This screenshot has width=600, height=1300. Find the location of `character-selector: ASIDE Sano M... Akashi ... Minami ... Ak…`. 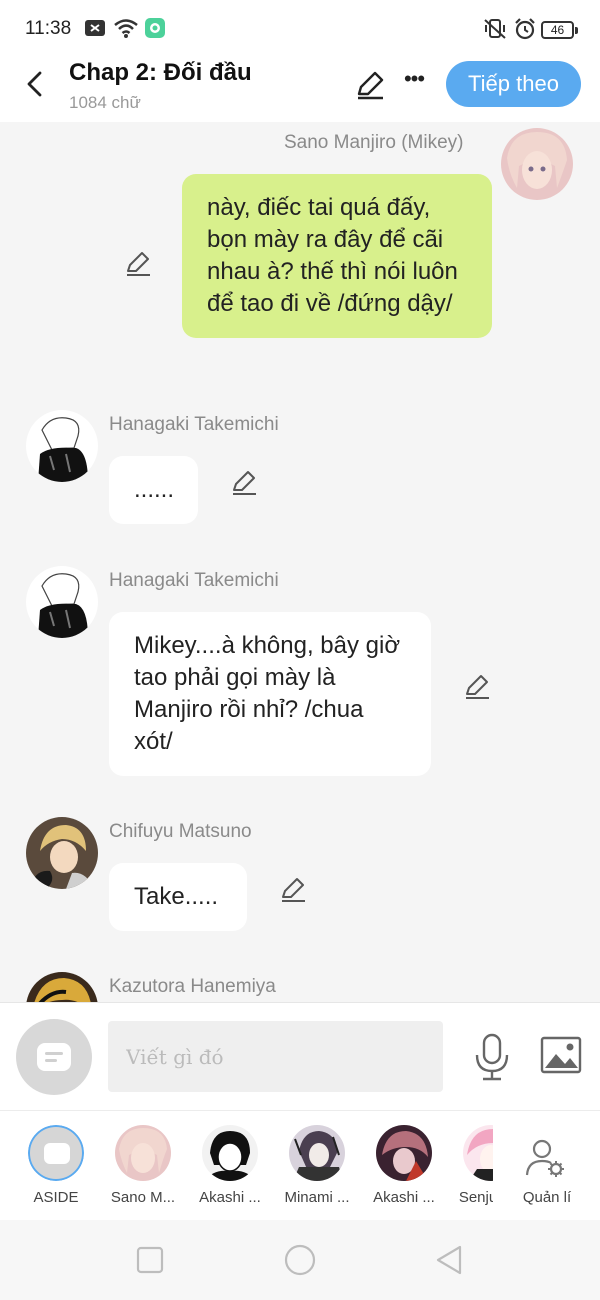

character-selector: ASIDE Sano M... Akashi ... Minami ... Ak… is located at coordinates (300, 1165).